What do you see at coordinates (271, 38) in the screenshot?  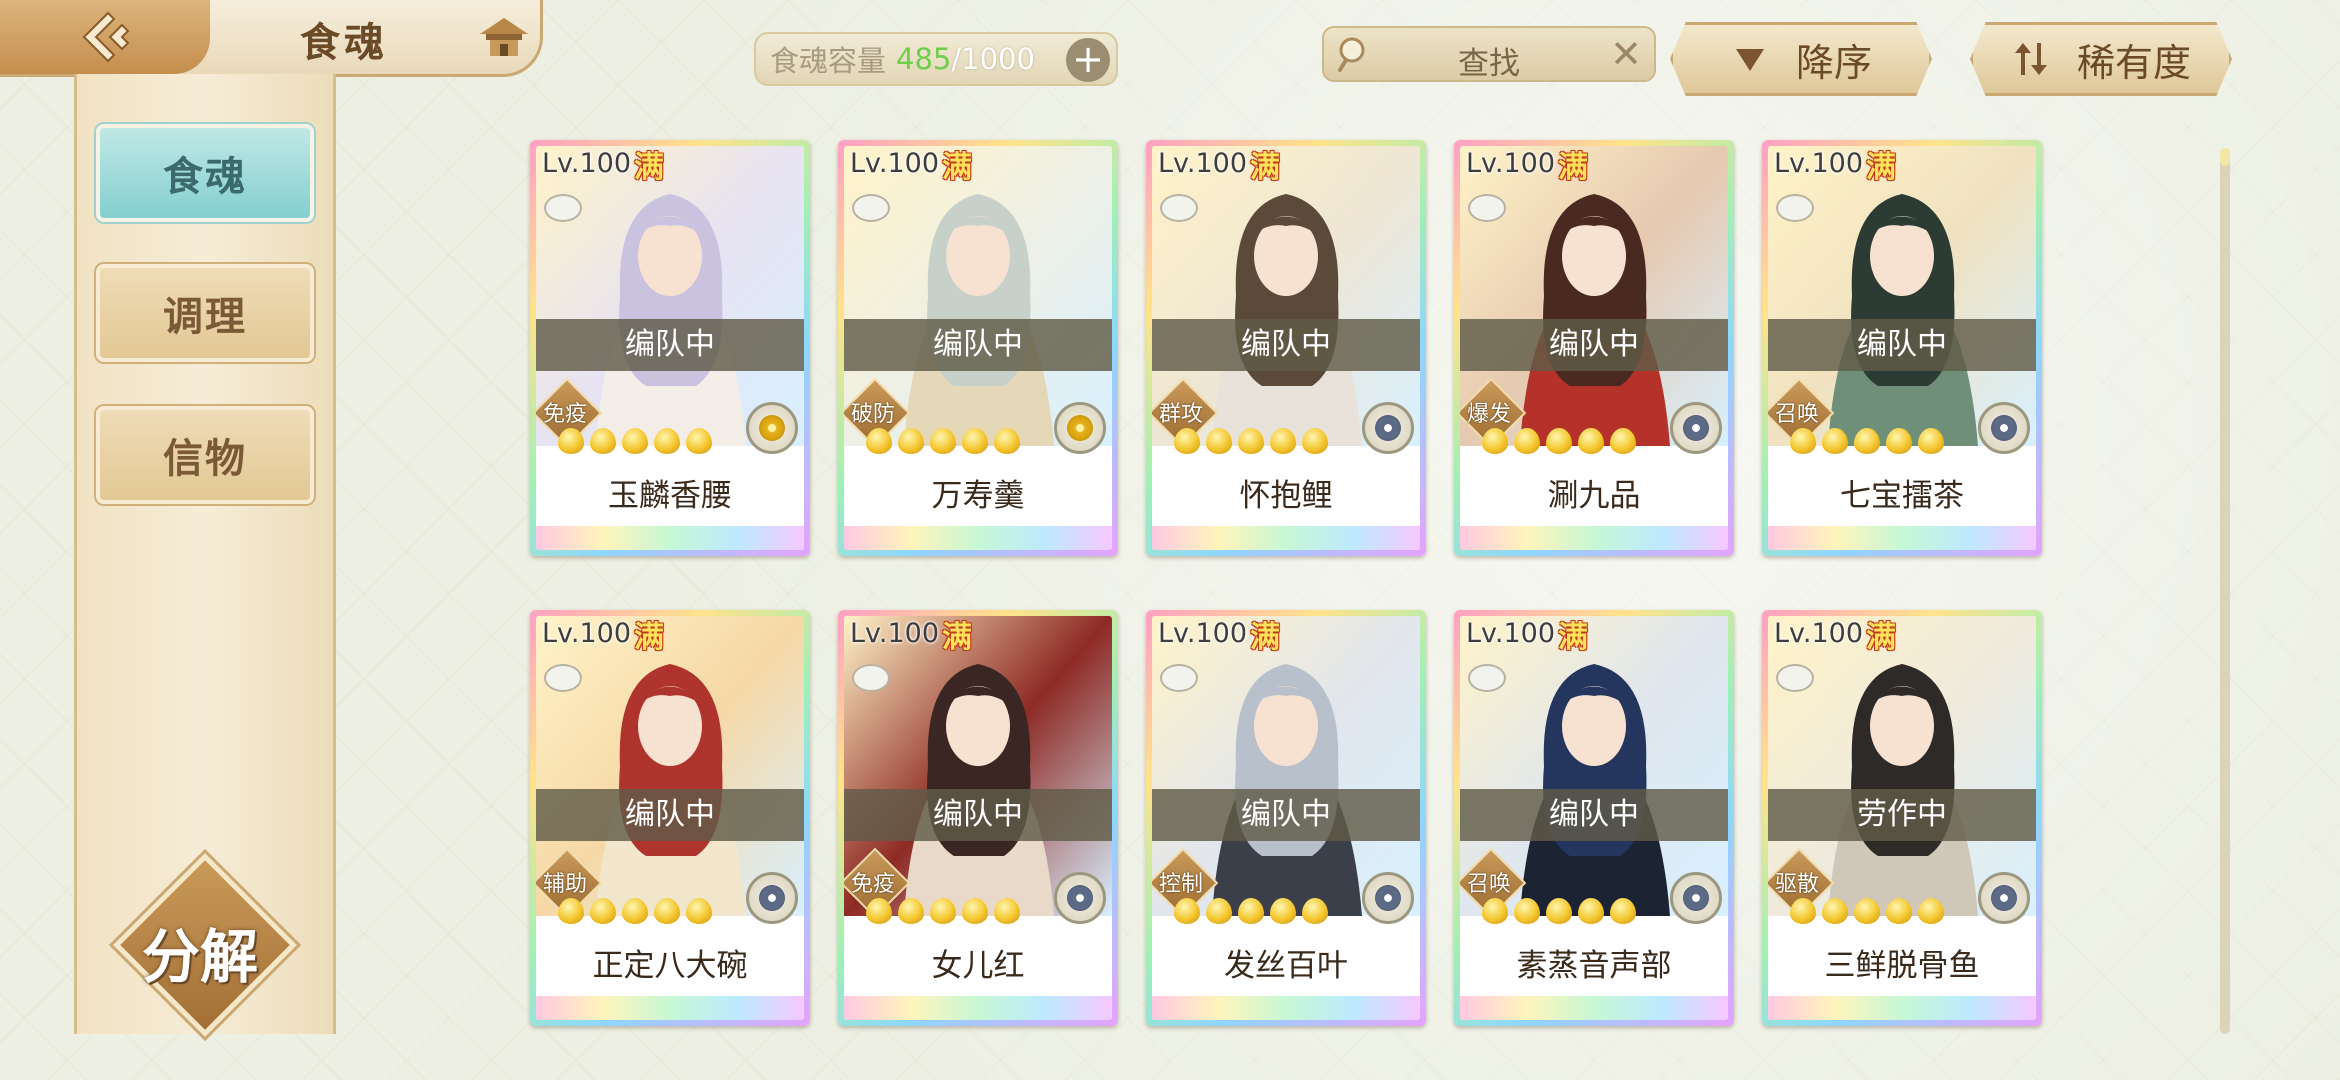 I see `title-bar: 食魂` at bounding box center [271, 38].